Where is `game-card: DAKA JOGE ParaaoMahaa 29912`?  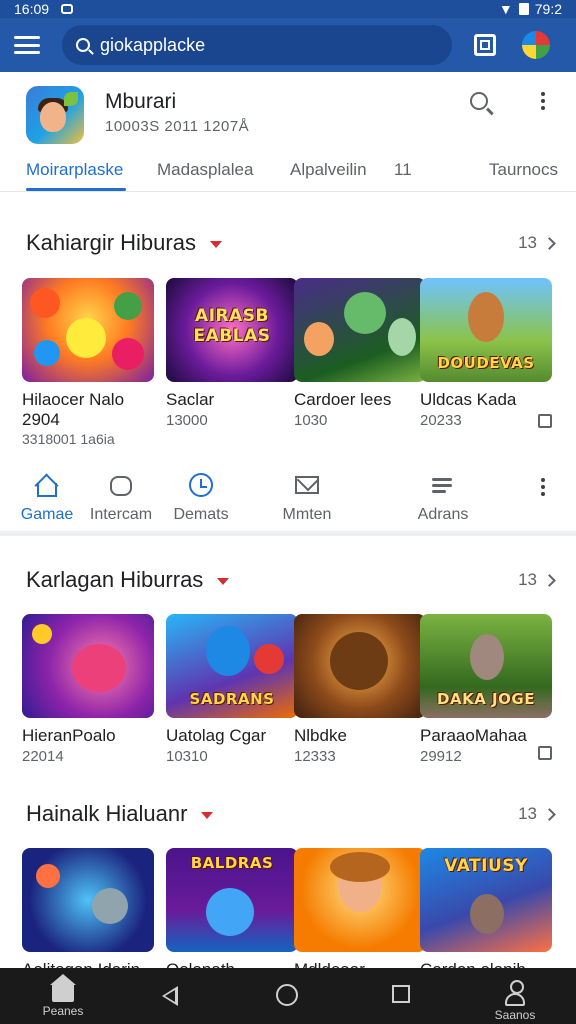 game-card: DAKA JOGE ParaaoMahaa 29912 is located at coordinates (486, 690).